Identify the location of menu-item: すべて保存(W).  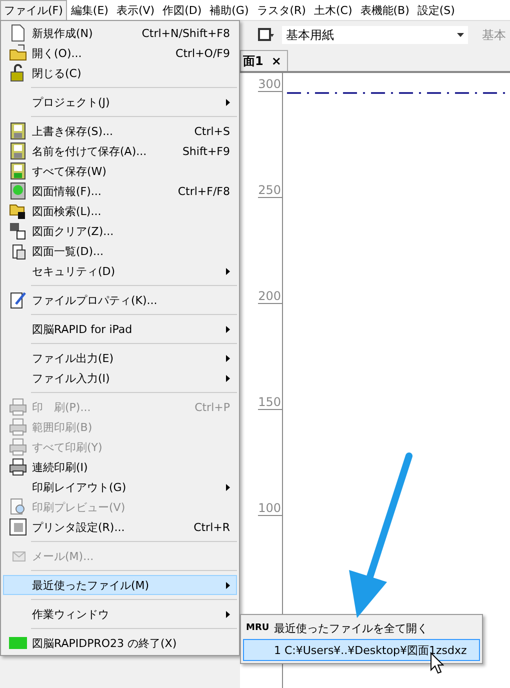
(120, 171).